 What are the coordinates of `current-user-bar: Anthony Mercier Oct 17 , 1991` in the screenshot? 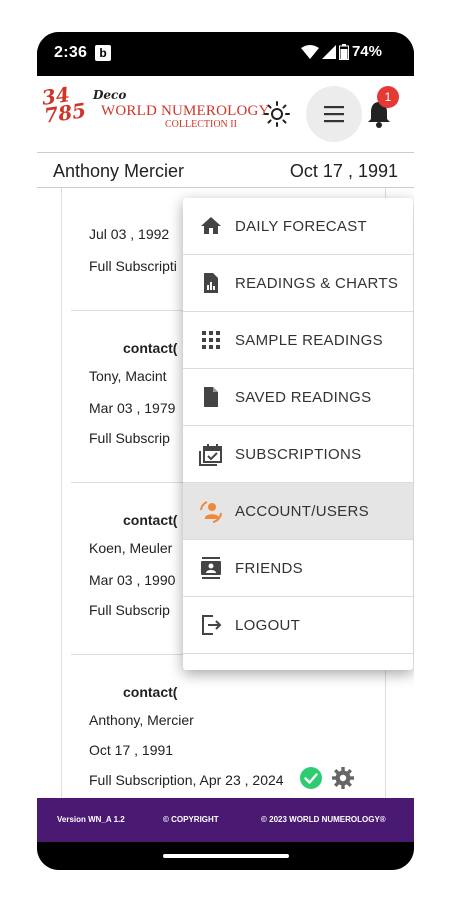 It's located at (225, 170).